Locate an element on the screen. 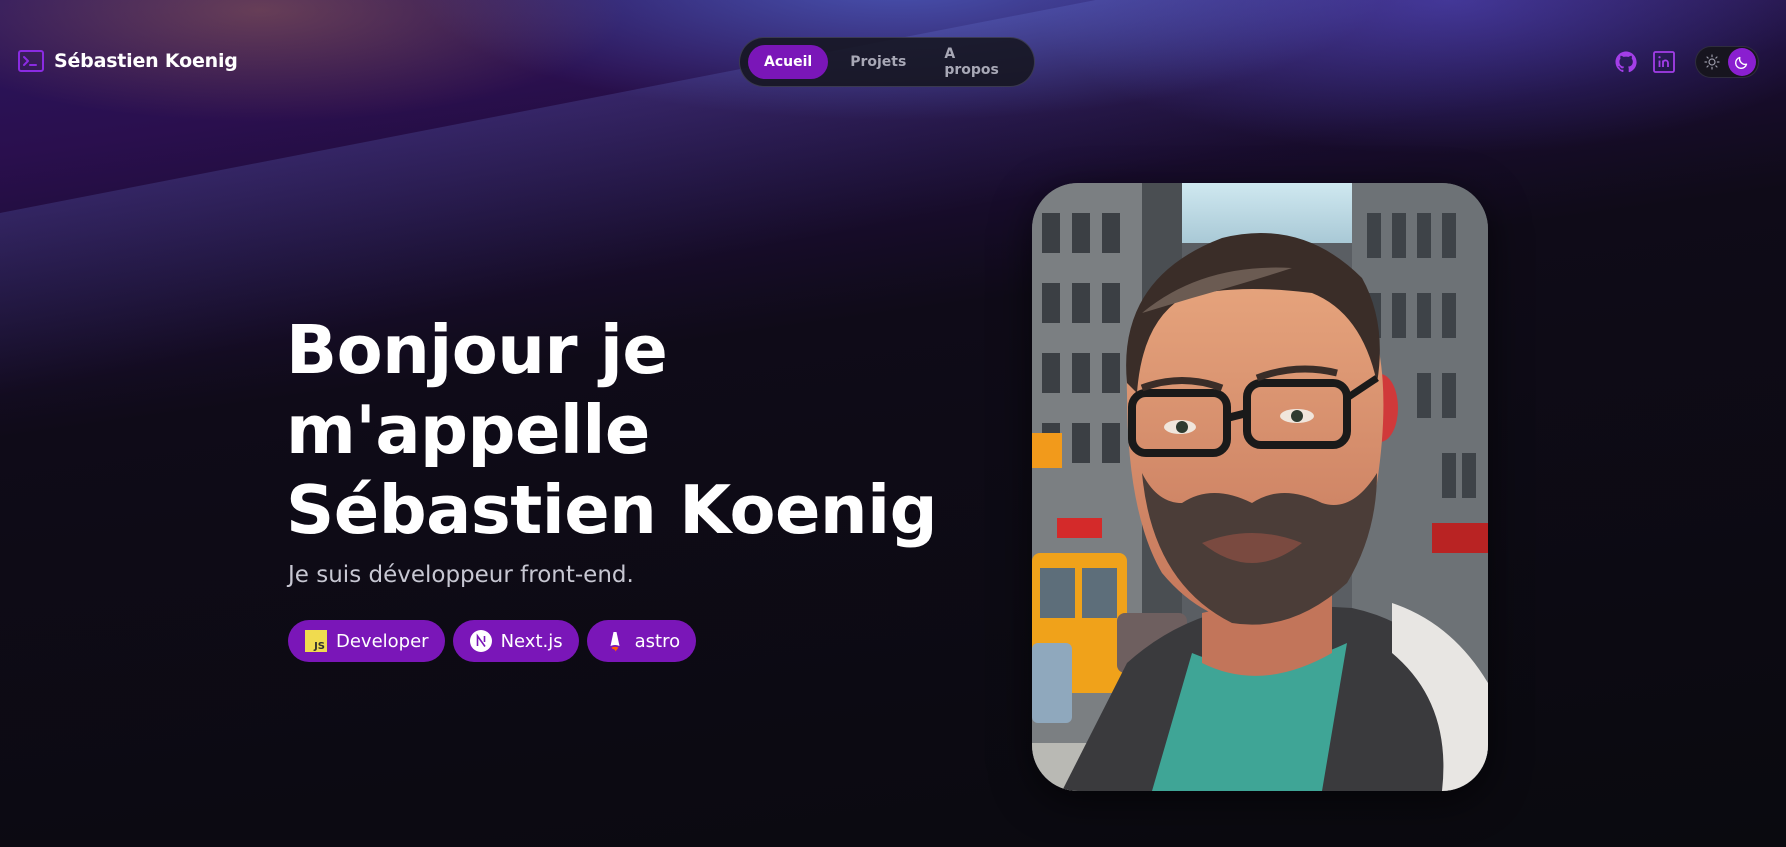 The image size is (1786, 847). hero-title: Bonjour je m'appelle Sébastien Koenig is located at coordinates (612, 430).